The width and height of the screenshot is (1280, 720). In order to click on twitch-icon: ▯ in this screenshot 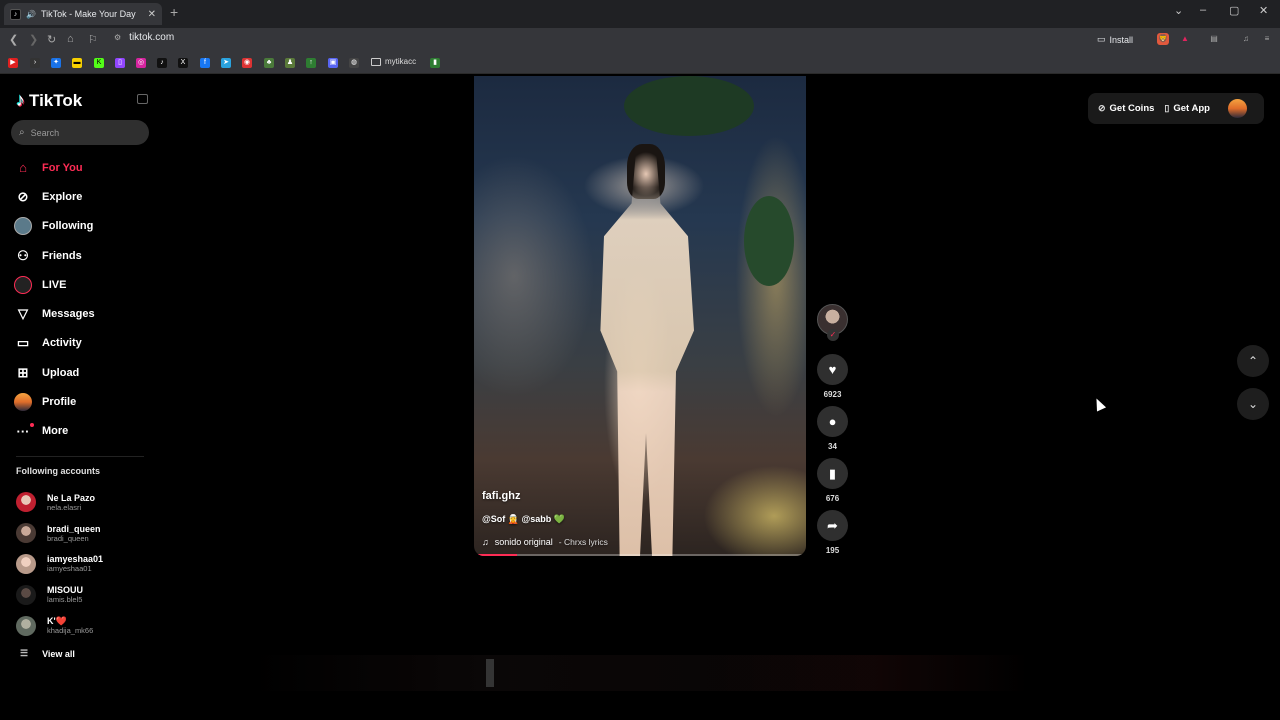, I will do `click(120, 63)`.